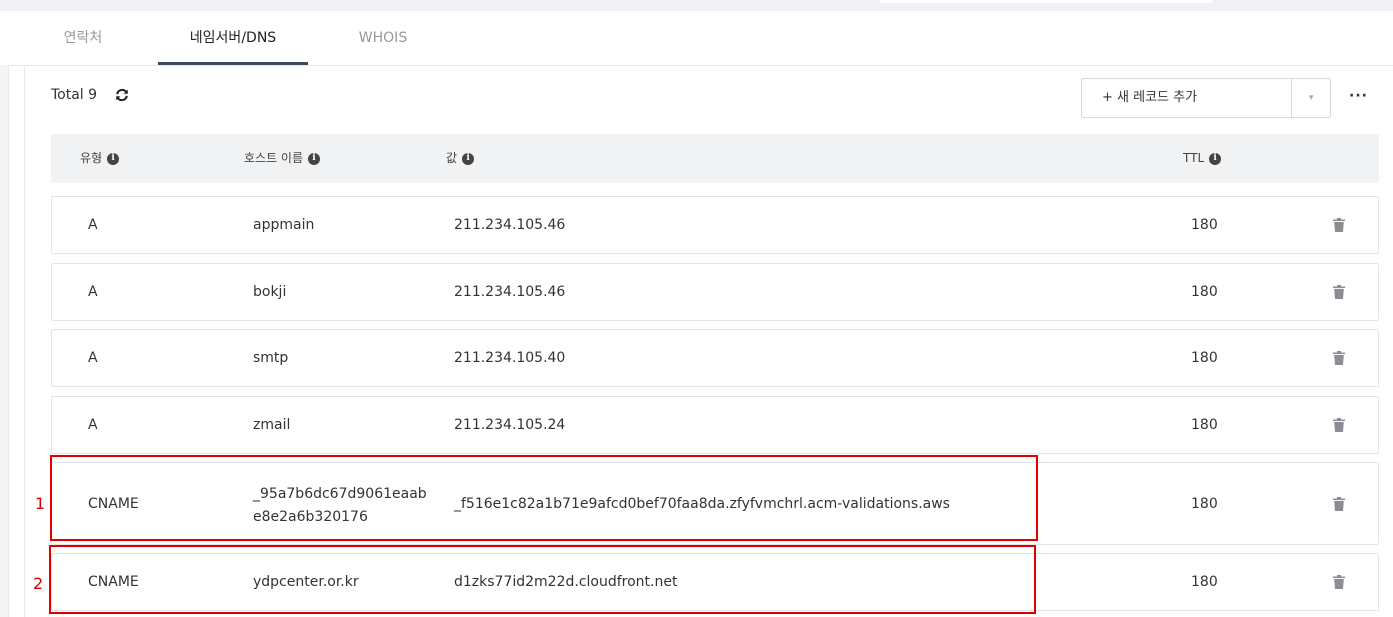  Describe the element at coordinates (24, 341) in the screenshot. I see `panel-divider` at that location.